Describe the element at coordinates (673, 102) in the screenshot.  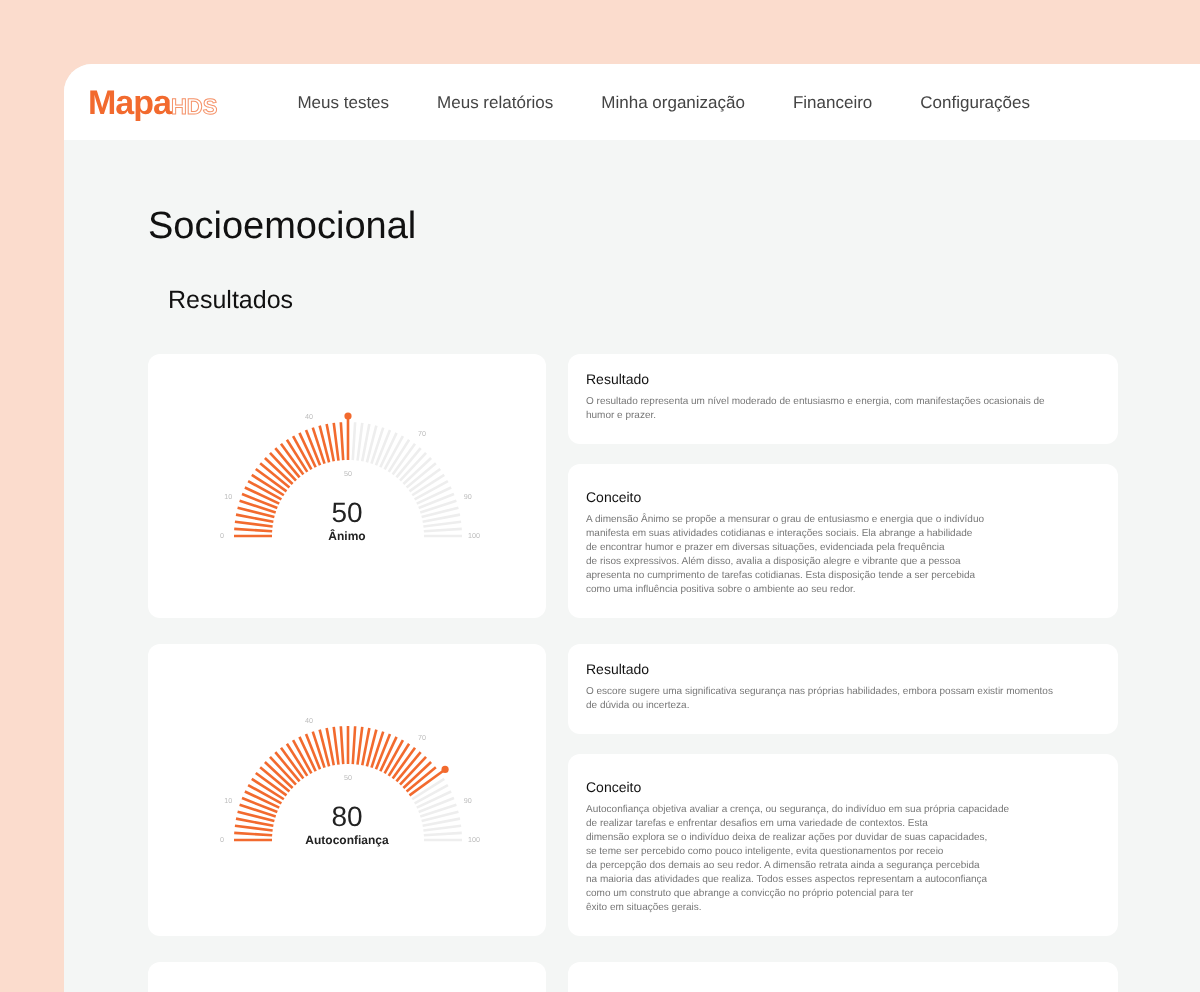
I see `nav-link: Minha organização` at that location.